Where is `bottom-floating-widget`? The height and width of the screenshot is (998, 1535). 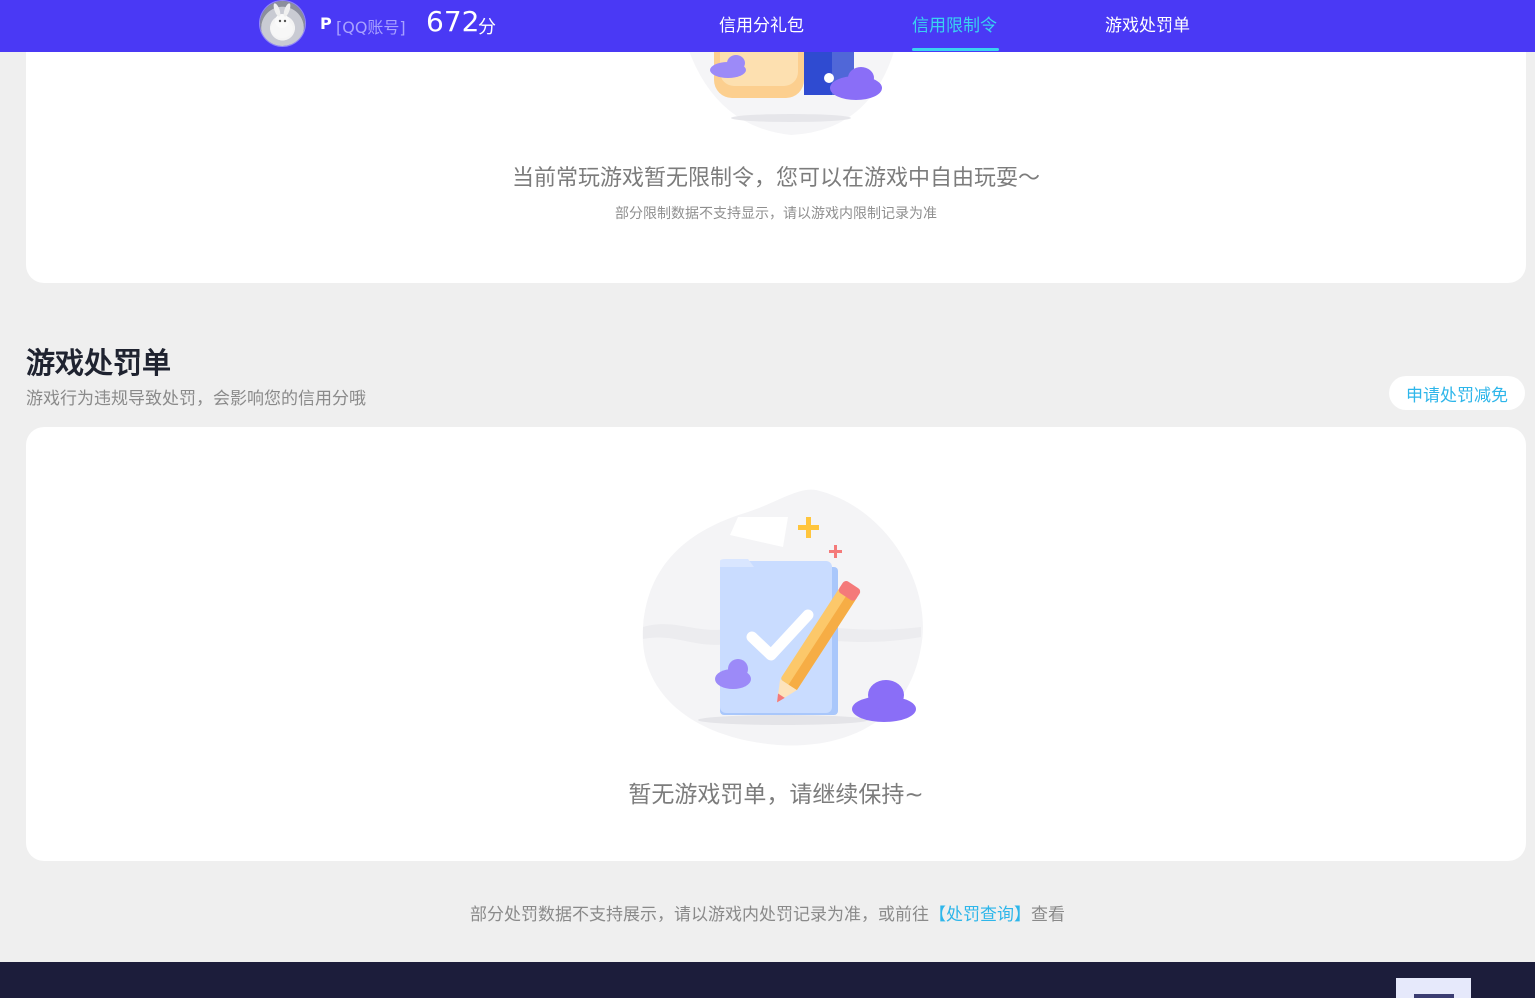
bottom-floating-widget is located at coordinates (1433, 988).